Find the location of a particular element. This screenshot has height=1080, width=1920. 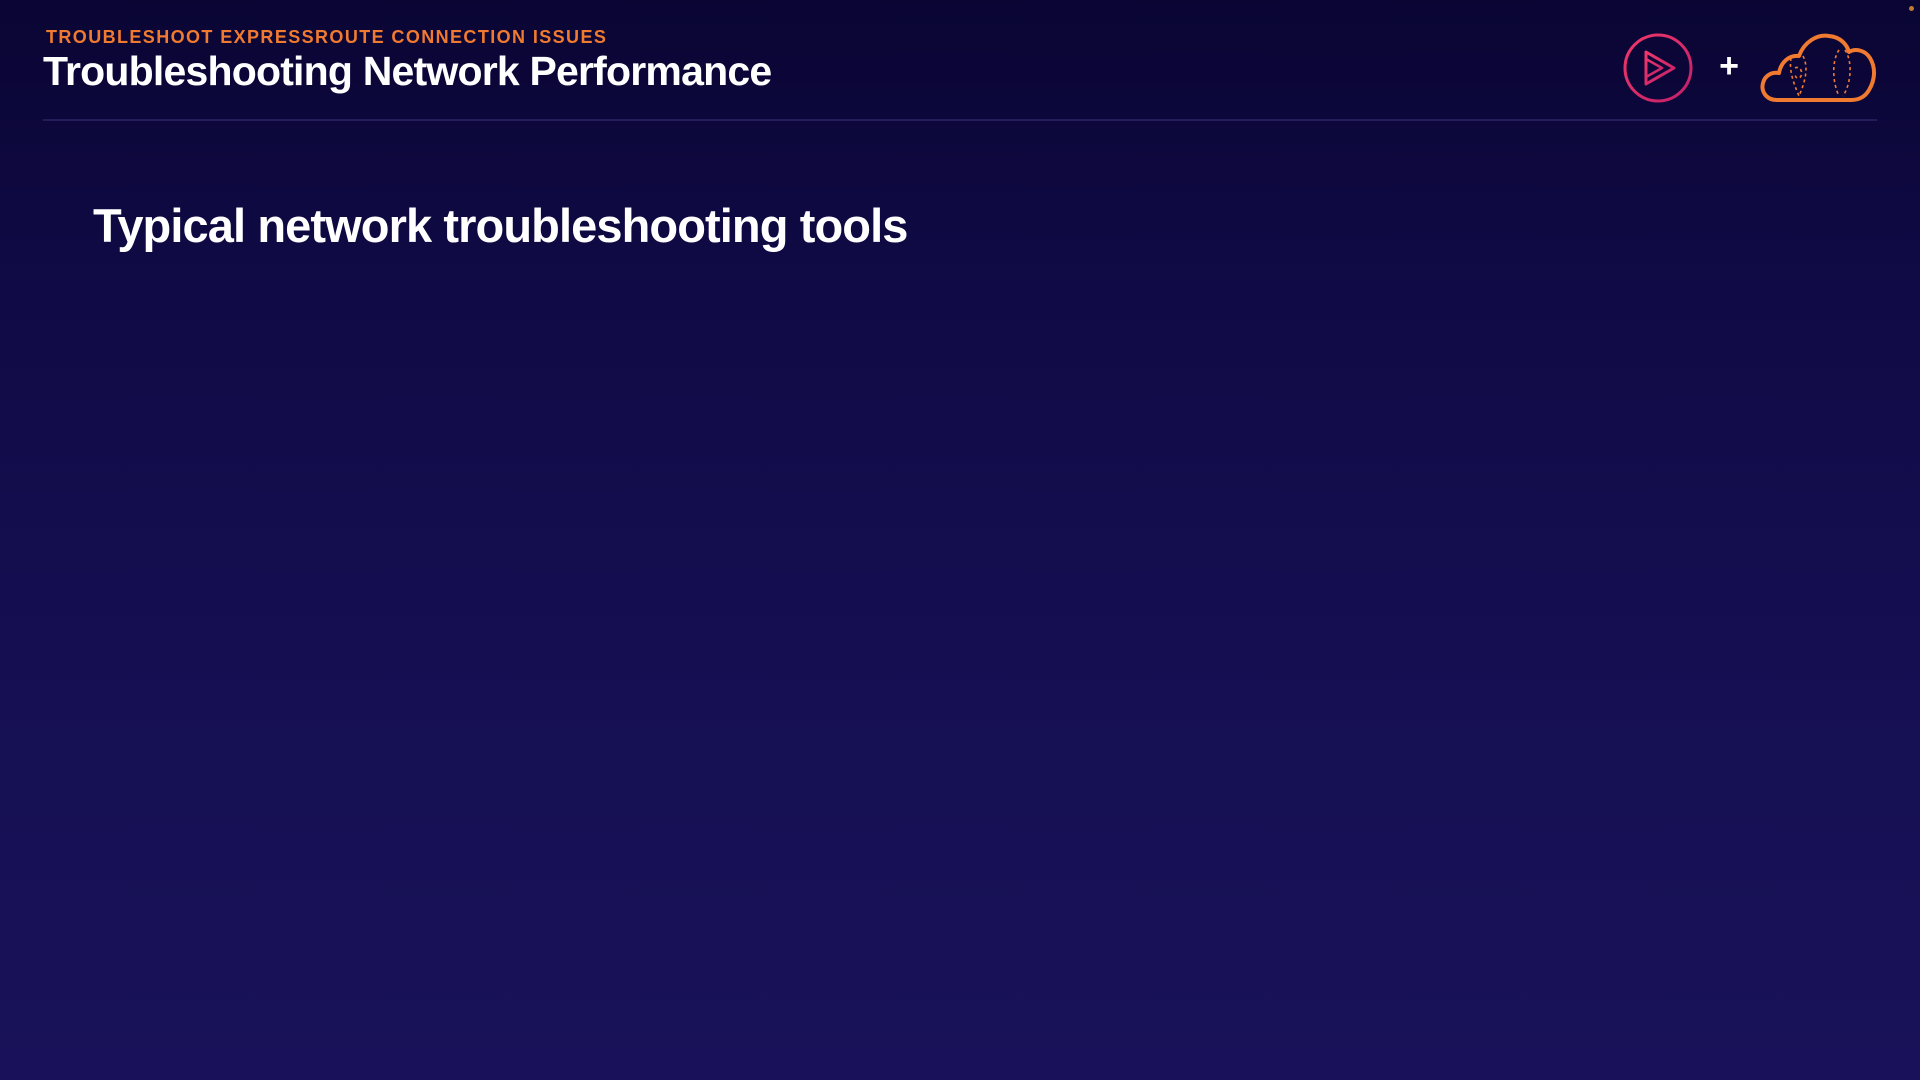

header-divider is located at coordinates (960, 120).